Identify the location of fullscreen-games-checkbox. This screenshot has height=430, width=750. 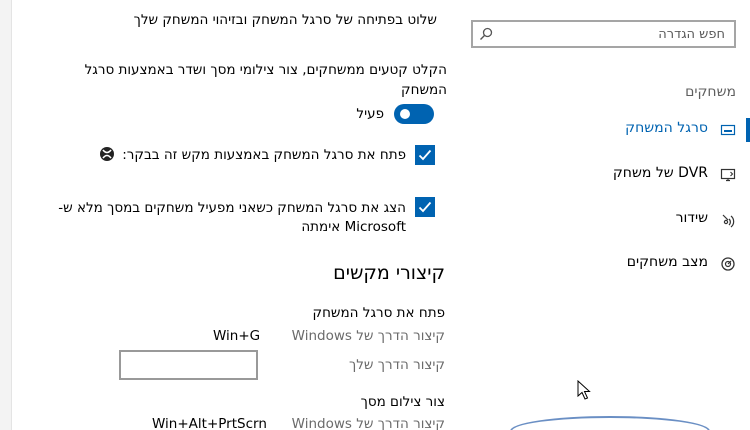
(425, 207).